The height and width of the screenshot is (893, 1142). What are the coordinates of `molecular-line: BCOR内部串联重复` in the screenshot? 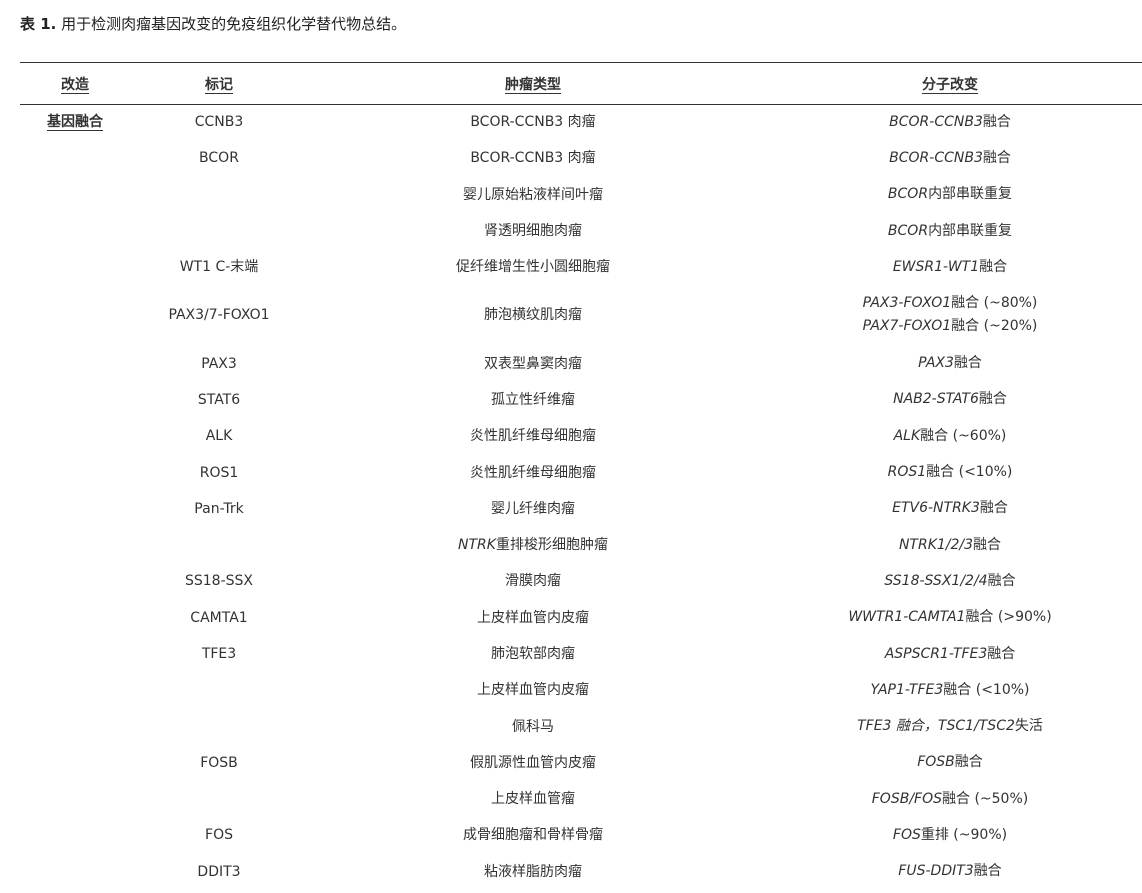 It's located at (950, 231).